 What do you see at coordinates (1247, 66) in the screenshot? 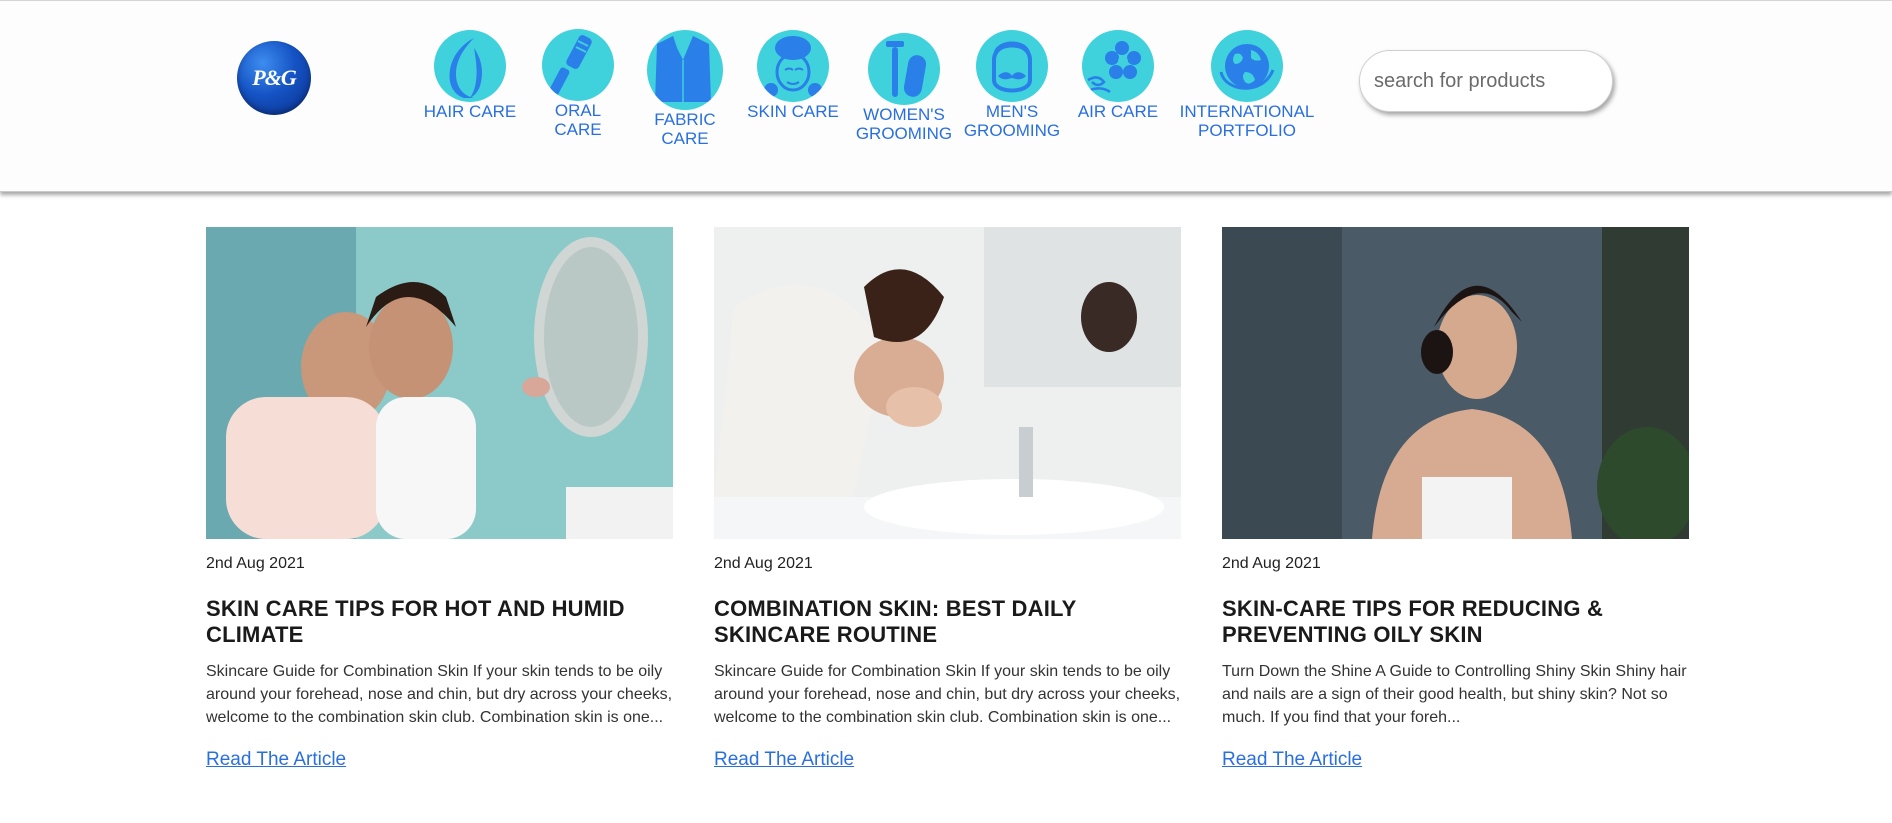
I see `globe-icon` at bounding box center [1247, 66].